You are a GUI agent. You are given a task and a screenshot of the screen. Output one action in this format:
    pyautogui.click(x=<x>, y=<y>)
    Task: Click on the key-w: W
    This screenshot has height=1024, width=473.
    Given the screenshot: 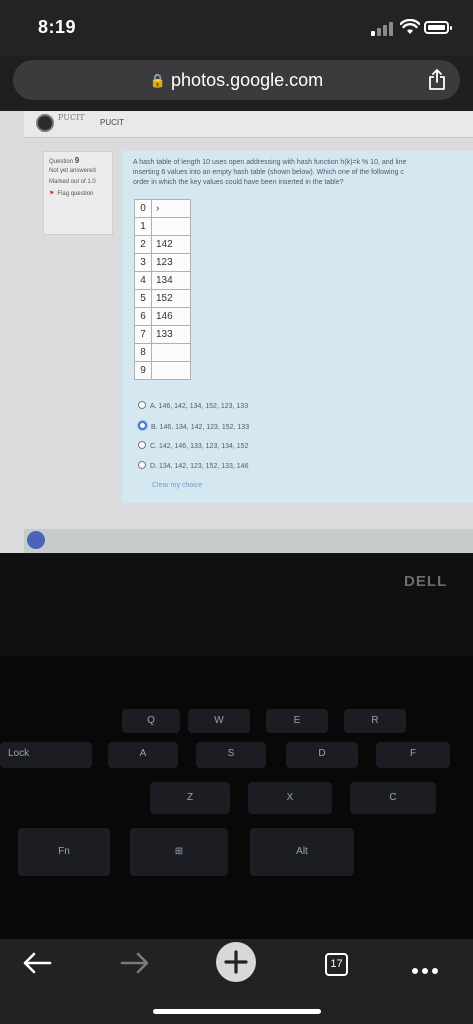 What is the action you would take?
    pyautogui.click(x=219, y=721)
    